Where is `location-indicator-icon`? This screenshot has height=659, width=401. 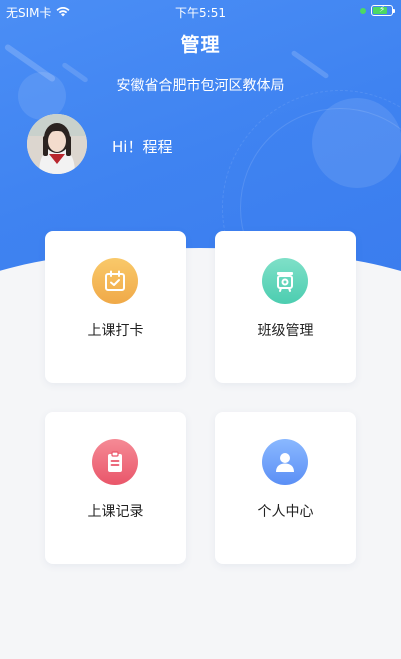 location-indicator-icon is located at coordinates (363, 10).